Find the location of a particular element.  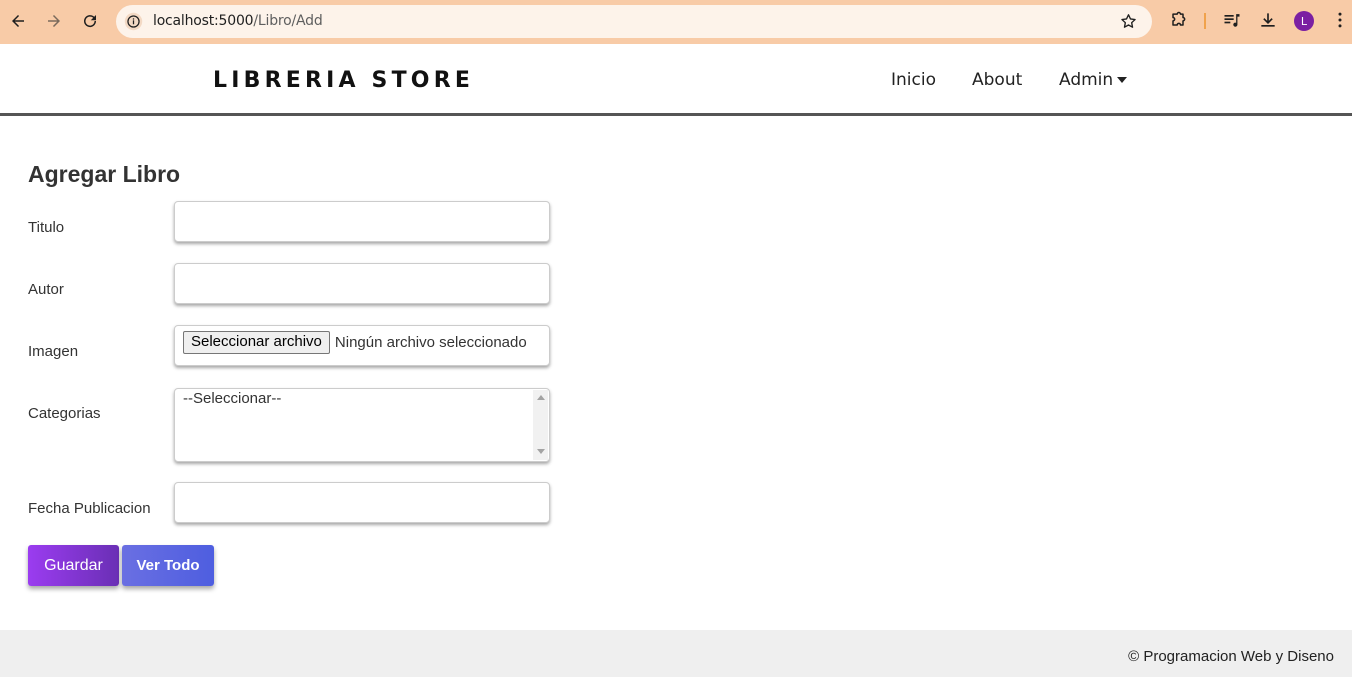

site-info-icon is located at coordinates (133, 21).